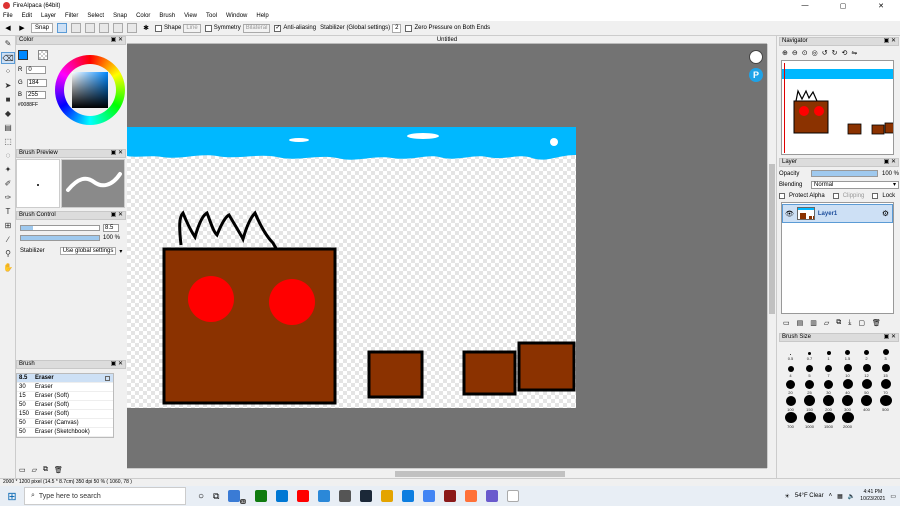 This screenshot has width=900, height=506. What do you see at coordinates (828, 352) in the screenshot?
I see `brush-size-cell: 1` at bounding box center [828, 352].